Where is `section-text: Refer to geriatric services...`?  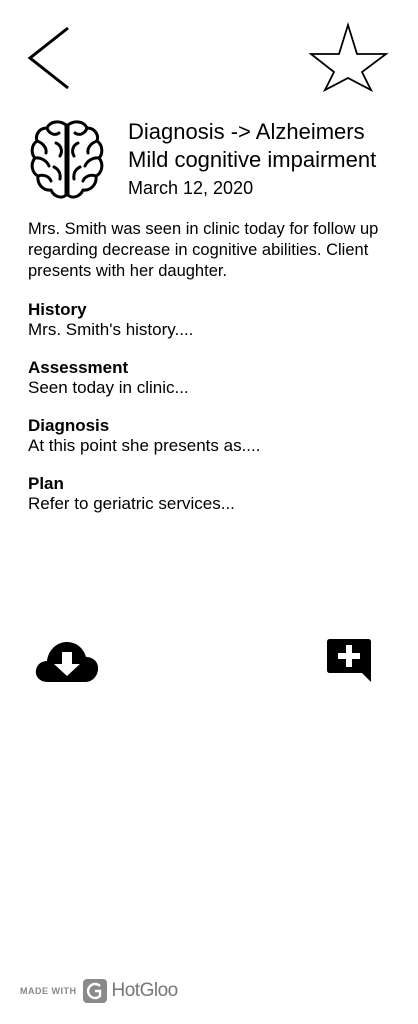 section-text: Refer to geriatric services... is located at coordinates (131, 503).